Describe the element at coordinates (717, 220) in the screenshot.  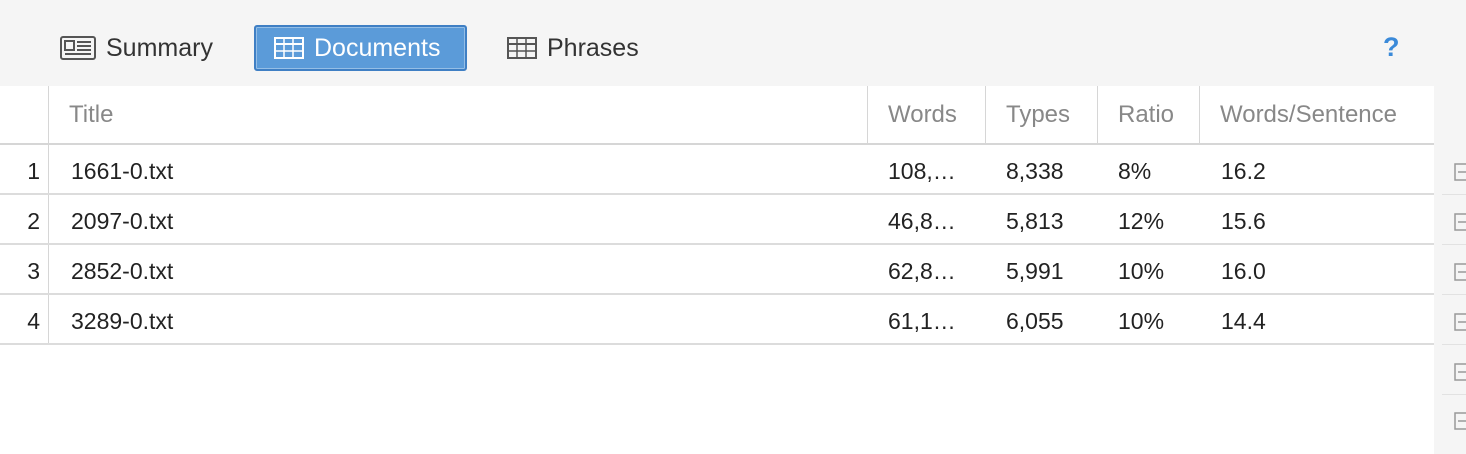
I see `table-row: 2 2097-0.txt 46,8… 5,813 12% 15.6` at that location.